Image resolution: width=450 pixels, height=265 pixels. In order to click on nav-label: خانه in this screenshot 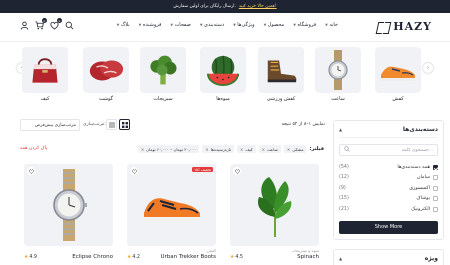, I will do `click(333, 25)`.